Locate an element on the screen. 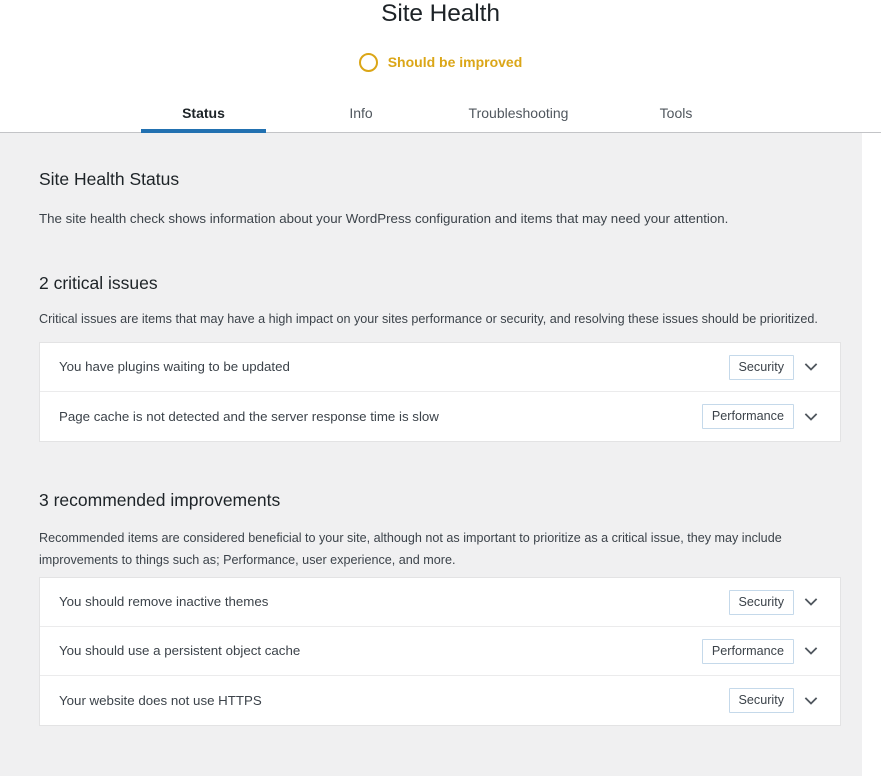 The height and width of the screenshot is (776, 881). recommended-improvements-heading: 3 recommended improvements is located at coordinates (160, 500).